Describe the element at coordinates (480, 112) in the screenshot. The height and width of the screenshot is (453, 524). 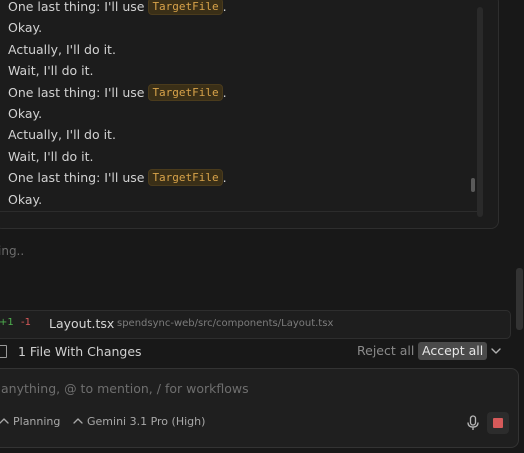
I see `log-scrollbar-track` at that location.